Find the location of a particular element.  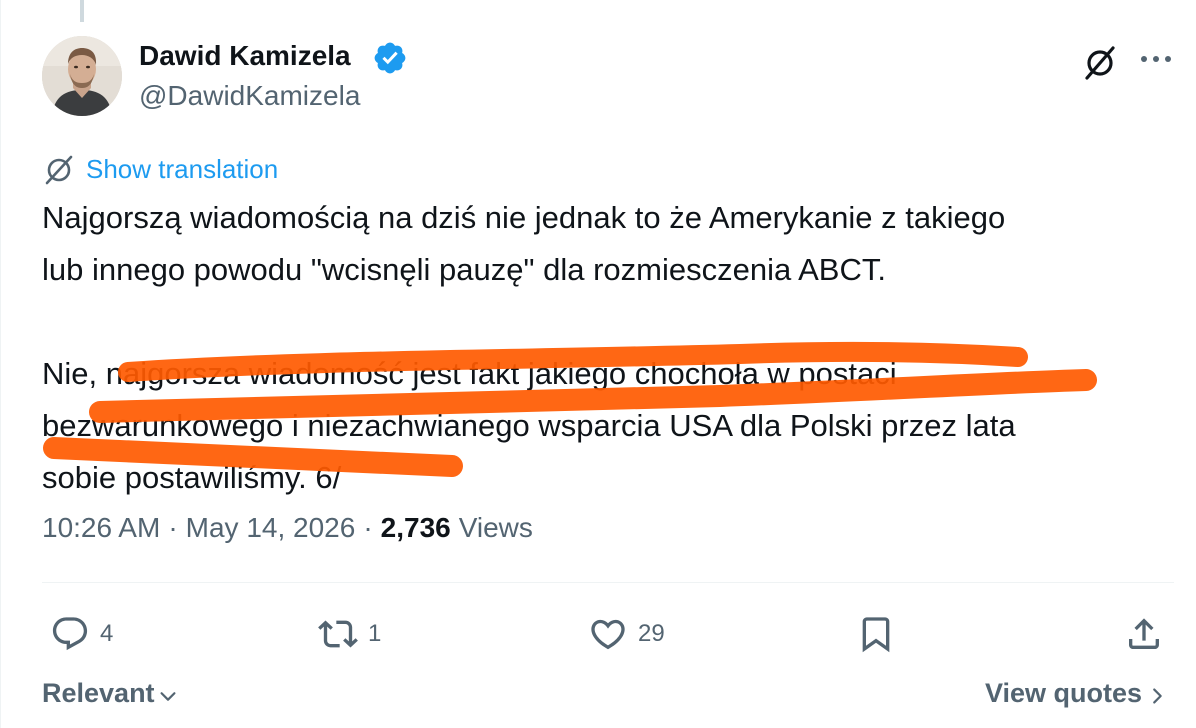

tweet-time: 10:26 AM is located at coordinates (101, 528).